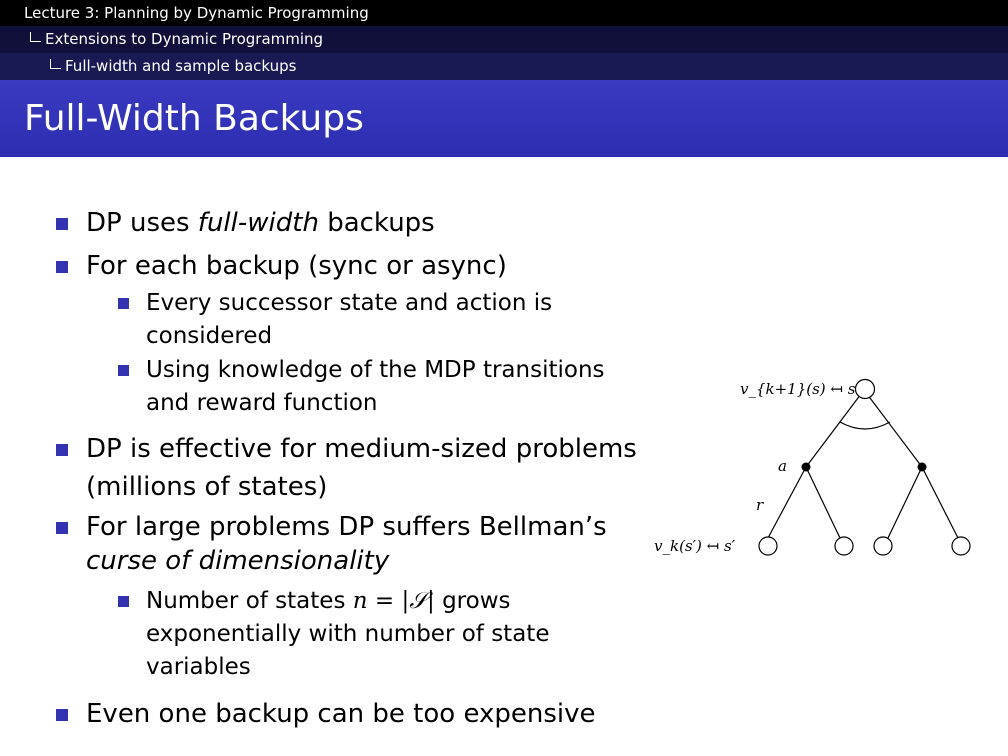  What do you see at coordinates (787, 502) in the screenshot?
I see `edge-action-left-a` at bounding box center [787, 502].